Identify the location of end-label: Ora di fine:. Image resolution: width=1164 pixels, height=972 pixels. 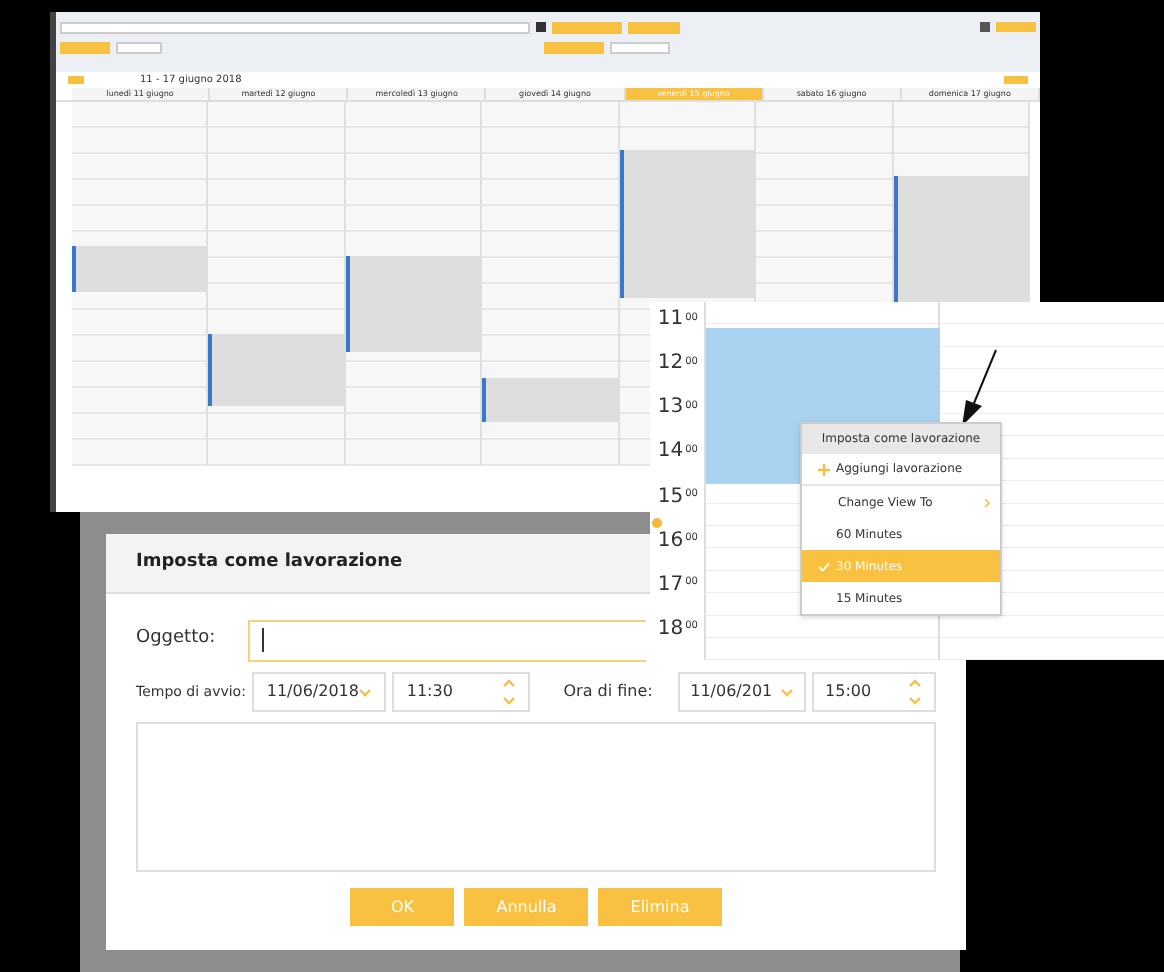
(609, 692).